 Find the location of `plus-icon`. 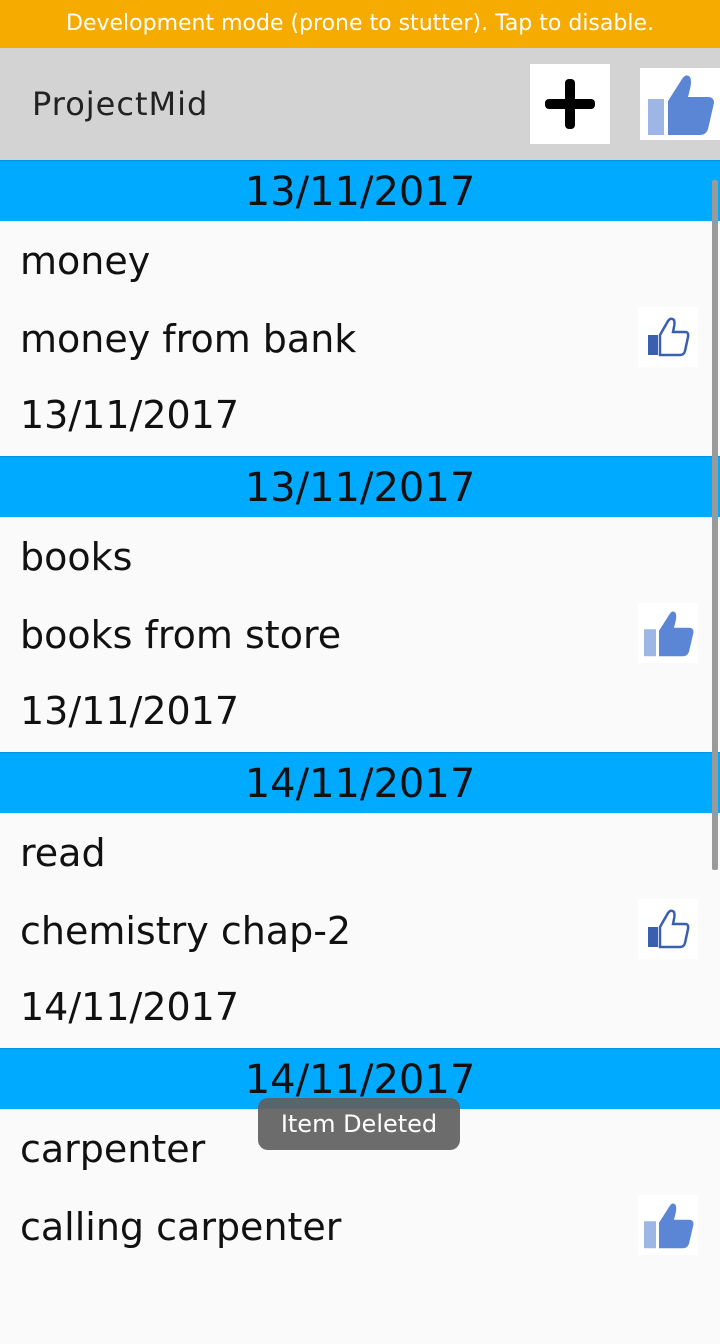

plus-icon is located at coordinates (570, 104).